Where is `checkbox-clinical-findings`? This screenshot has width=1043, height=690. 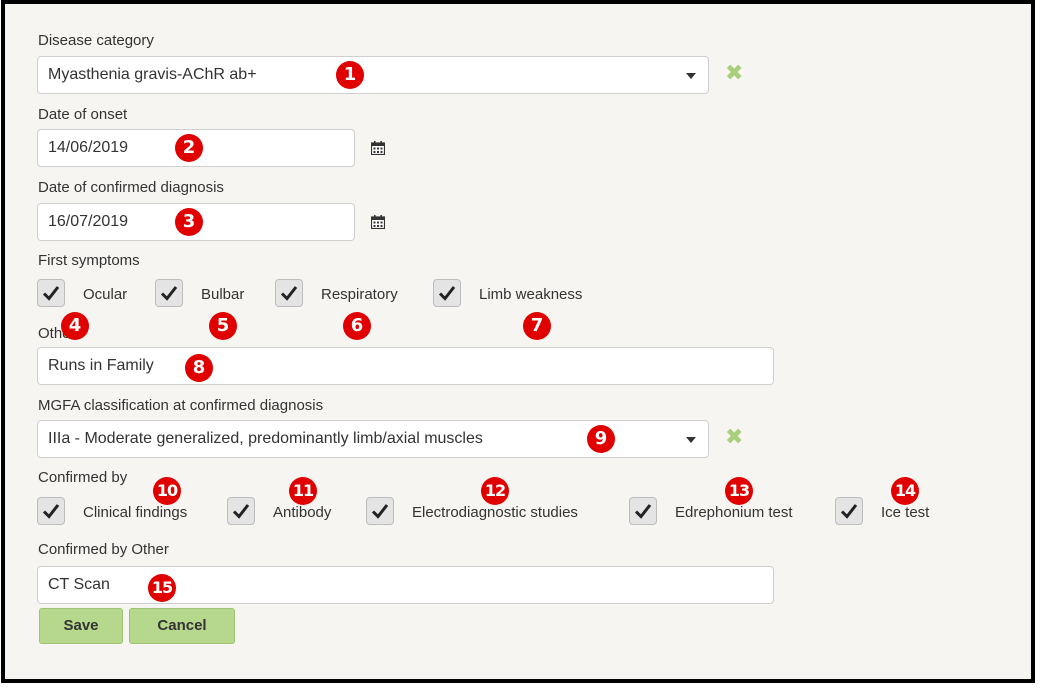
checkbox-clinical-findings is located at coordinates (51, 511).